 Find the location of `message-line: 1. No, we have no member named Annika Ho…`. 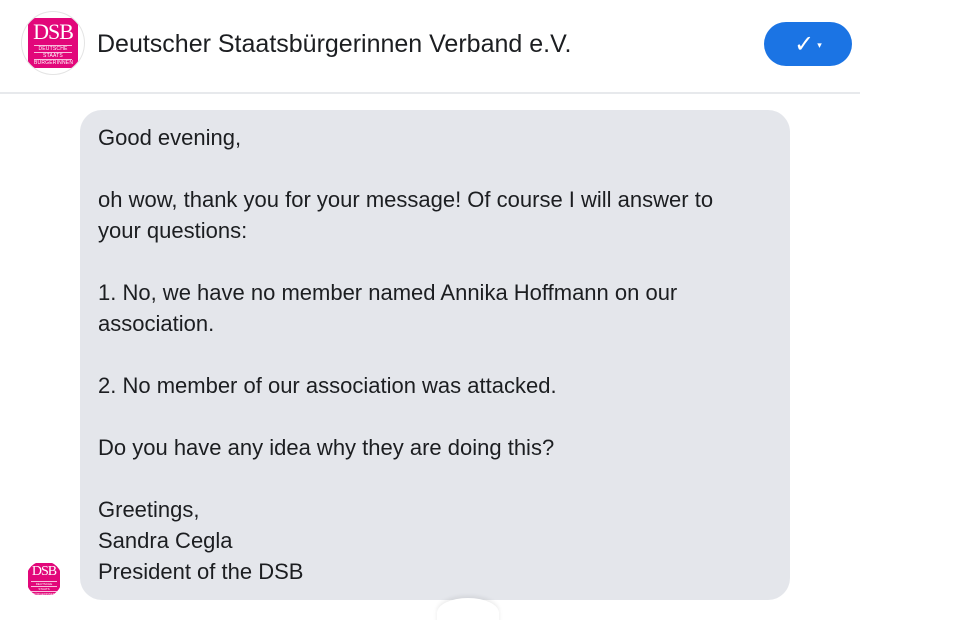

message-line: 1. No, we have no member named Annika Ho… is located at coordinates (388, 292).